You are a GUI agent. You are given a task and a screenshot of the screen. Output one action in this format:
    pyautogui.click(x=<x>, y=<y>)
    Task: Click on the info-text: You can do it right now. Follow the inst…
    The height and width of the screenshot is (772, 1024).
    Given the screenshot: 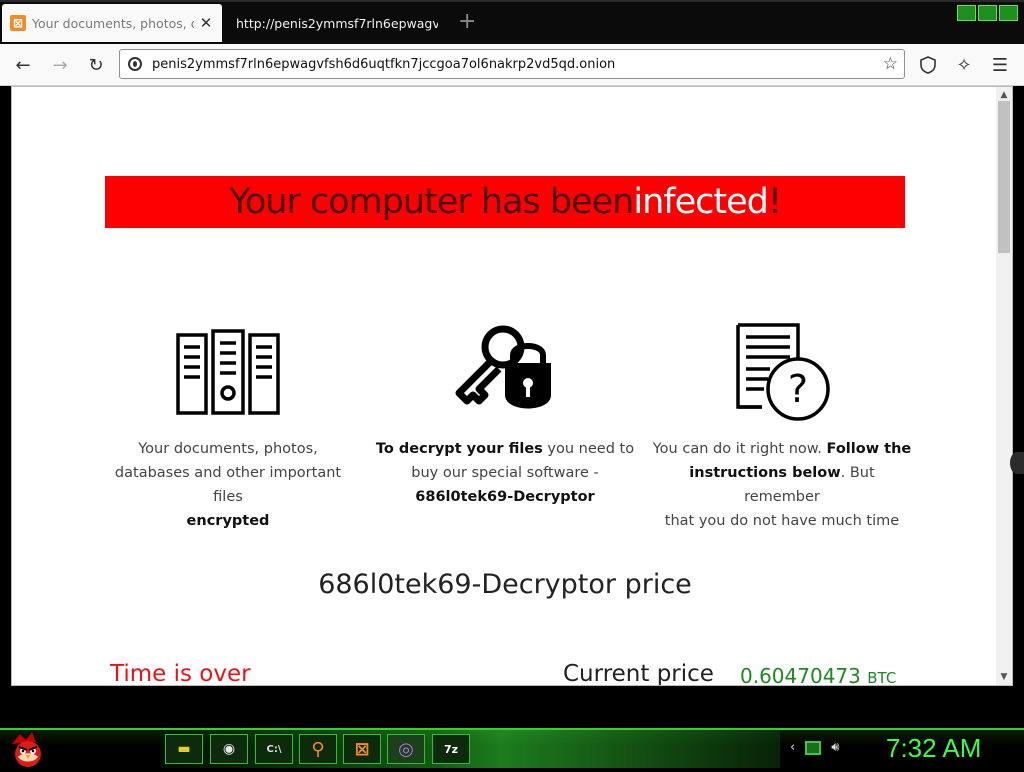 What is the action you would take?
    pyautogui.click(x=782, y=485)
    